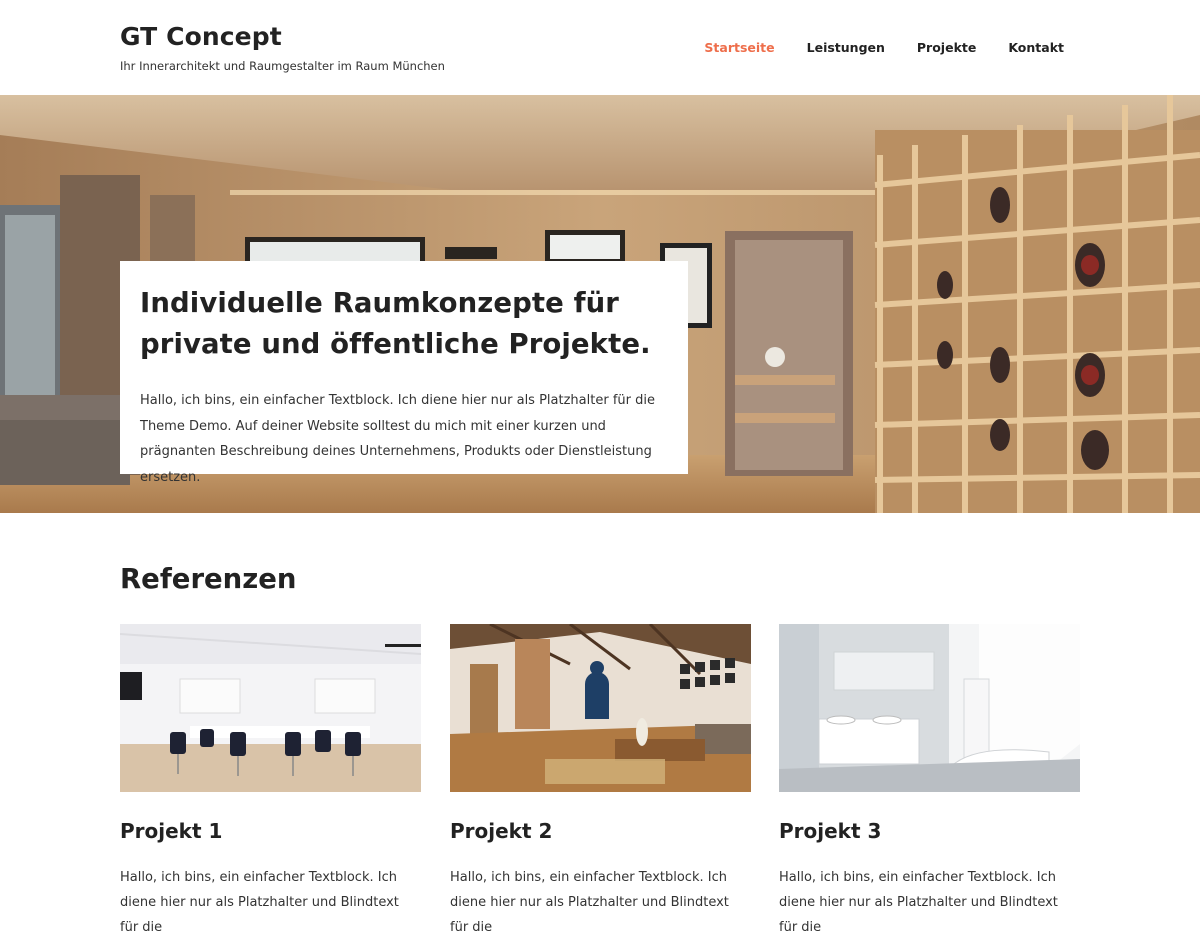  What do you see at coordinates (208, 579) in the screenshot?
I see `references-heading: Referenzen` at bounding box center [208, 579].